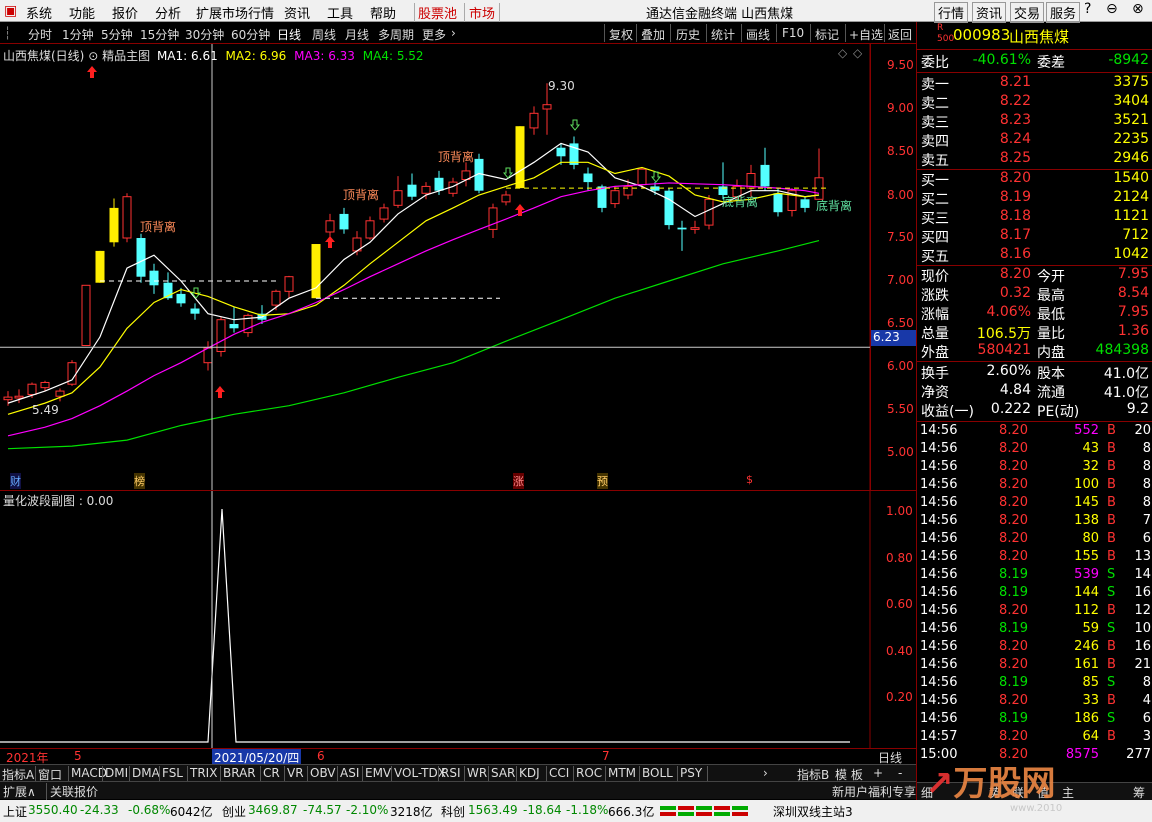 Image resolution: width=1152 pixels, height=822 pixels. Describe the element at coordinates (116, 773) in the screenshot. I see `indicator-tab: DMI` at that location.